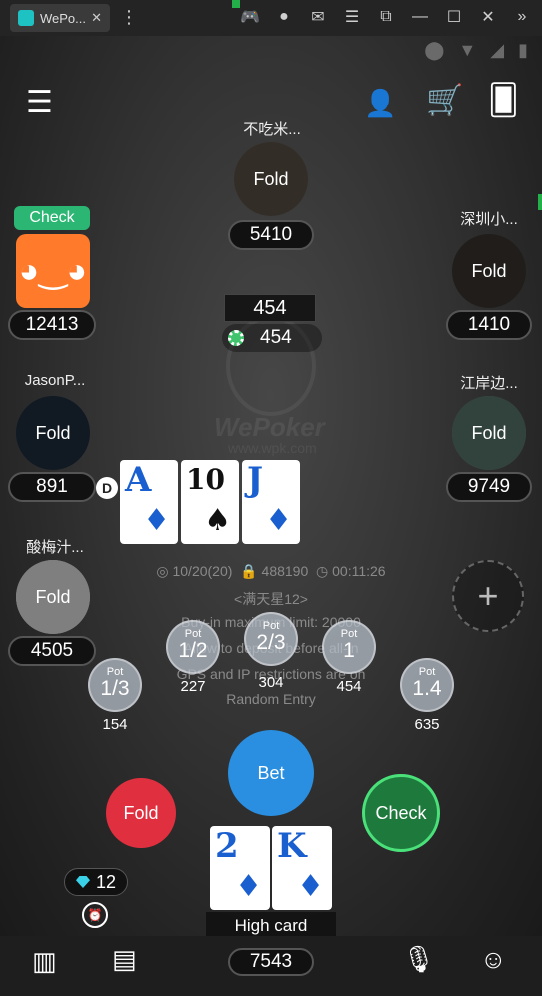 This screenshot has width=542, height=996. Describe the element at coordinates (380, 103) in the screenshot. I see `add-friend-icon: 👤` at that location.